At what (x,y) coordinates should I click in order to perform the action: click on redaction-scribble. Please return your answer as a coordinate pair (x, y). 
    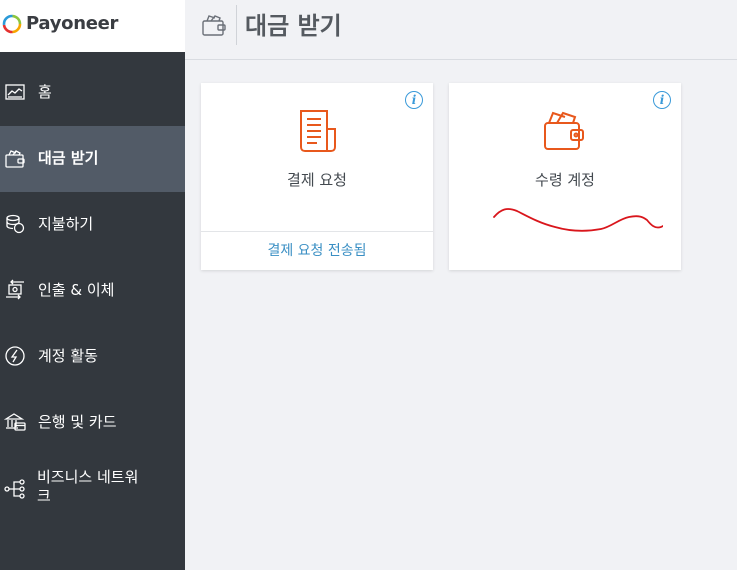
    Looking at the image, I should click on (578, 220).